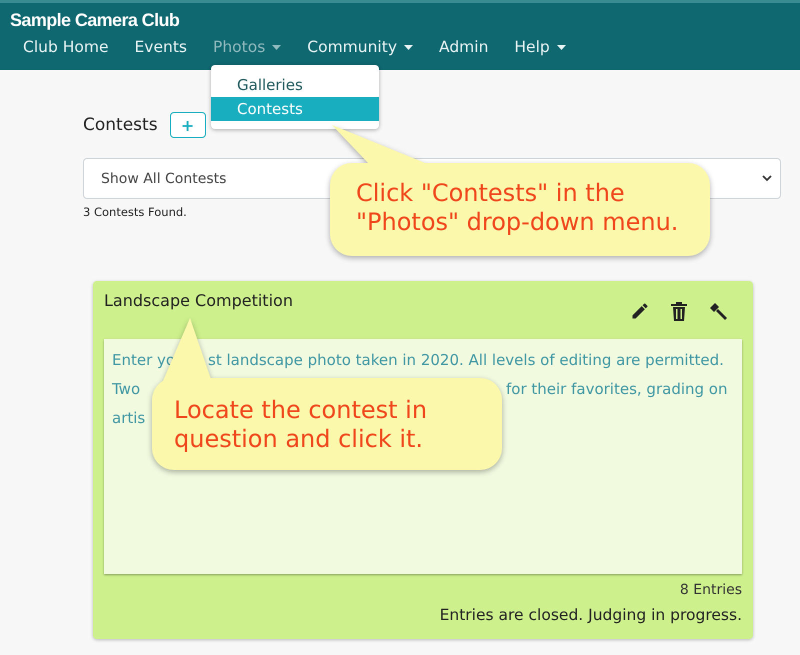 The image size is (800, 655). Describe the element at coordinates (591, 615) in the screenshot. I see `contest-status: Entries are closed. Judging in progress.` at that location.